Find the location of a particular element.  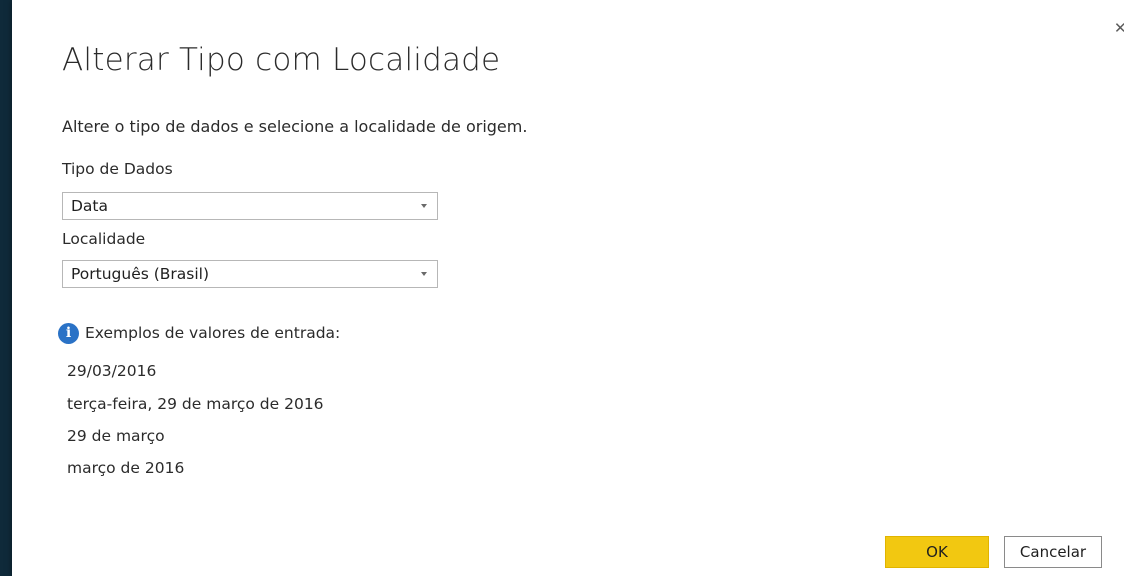

close-icon: ✕ is located at coordinates (1119, 28).